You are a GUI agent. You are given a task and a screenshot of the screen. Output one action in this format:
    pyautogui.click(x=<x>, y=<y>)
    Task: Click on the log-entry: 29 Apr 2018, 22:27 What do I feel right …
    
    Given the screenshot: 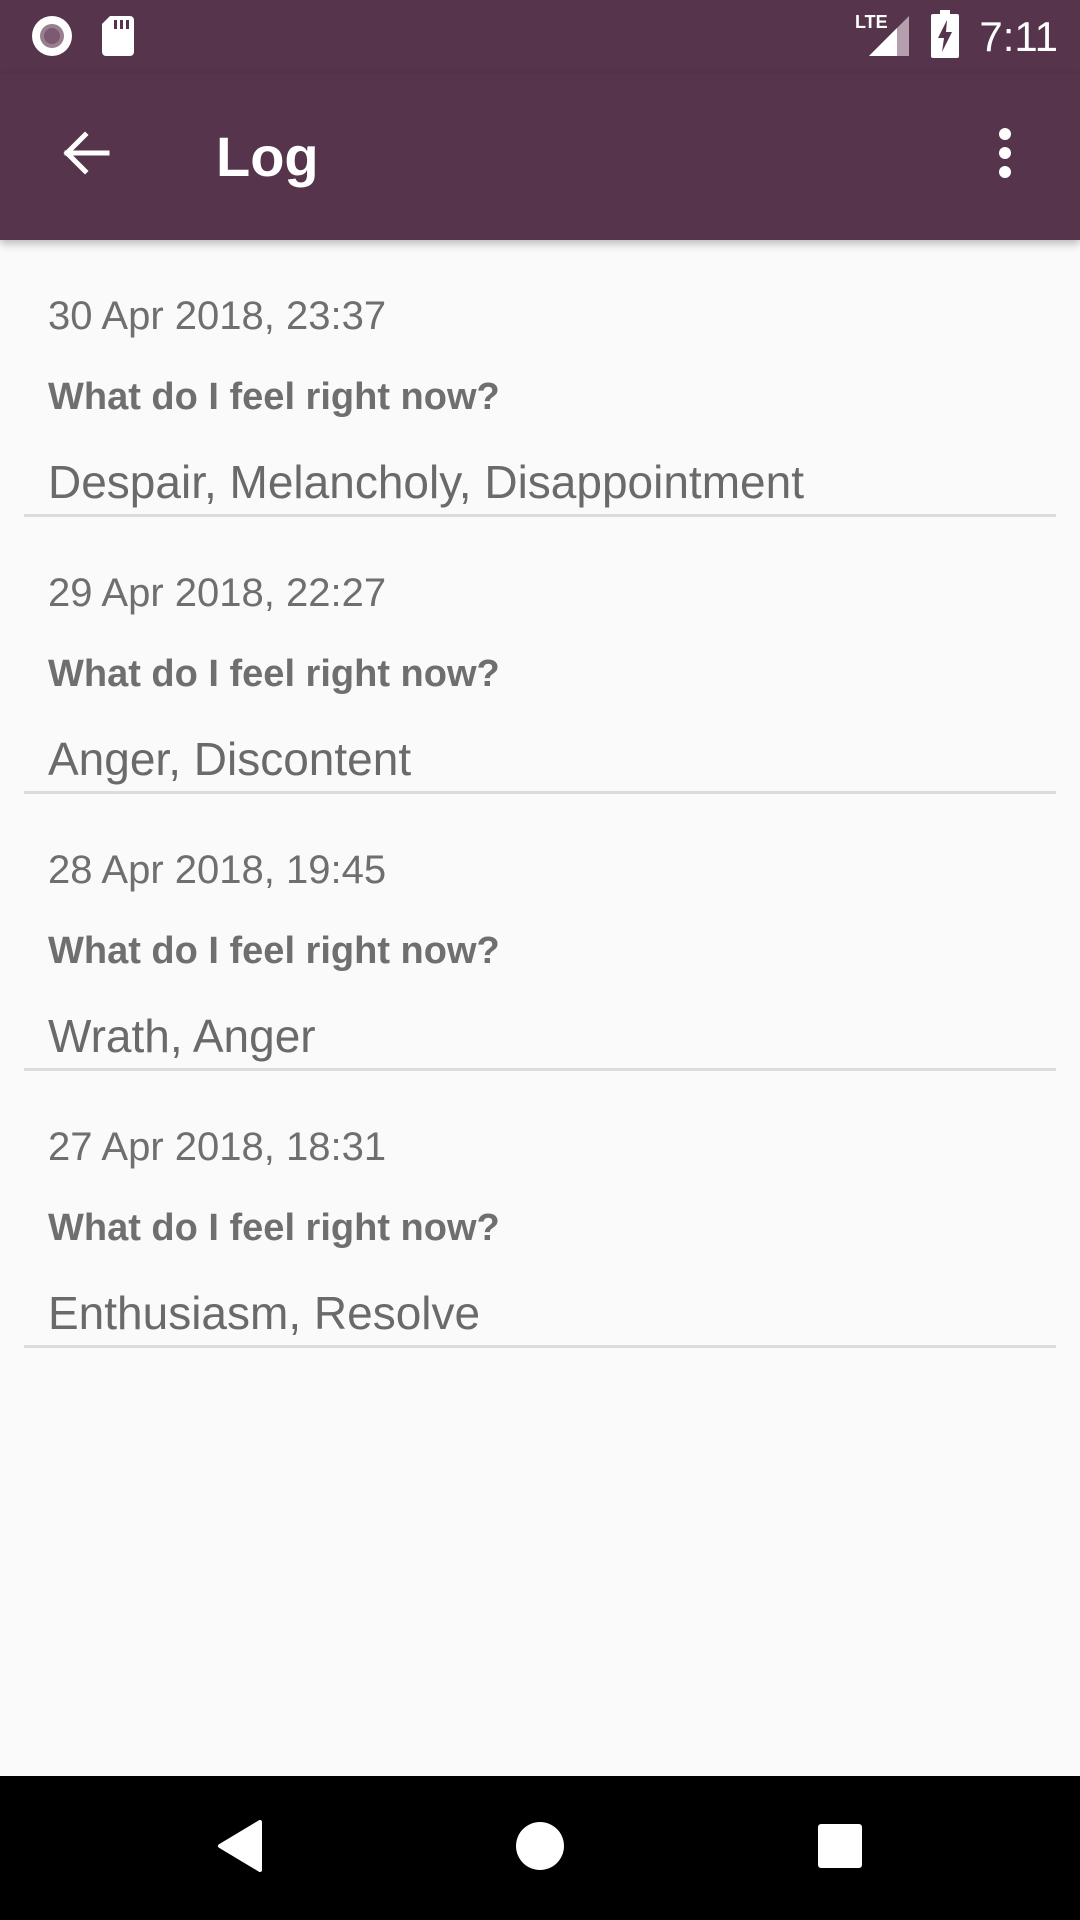 What is the action you would take?
    pyautogui.click(x=540, y=655)
    